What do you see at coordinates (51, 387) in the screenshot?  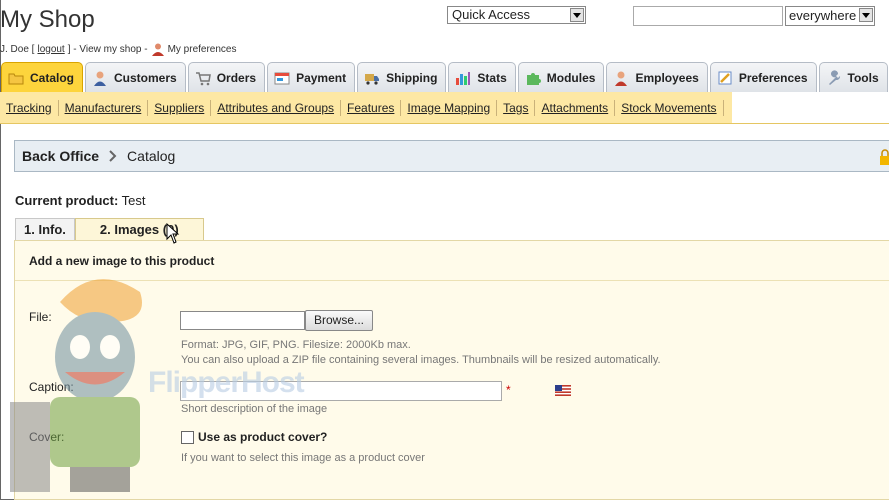 I see `caption-label: Caption:` at bounding box center [51, 387].